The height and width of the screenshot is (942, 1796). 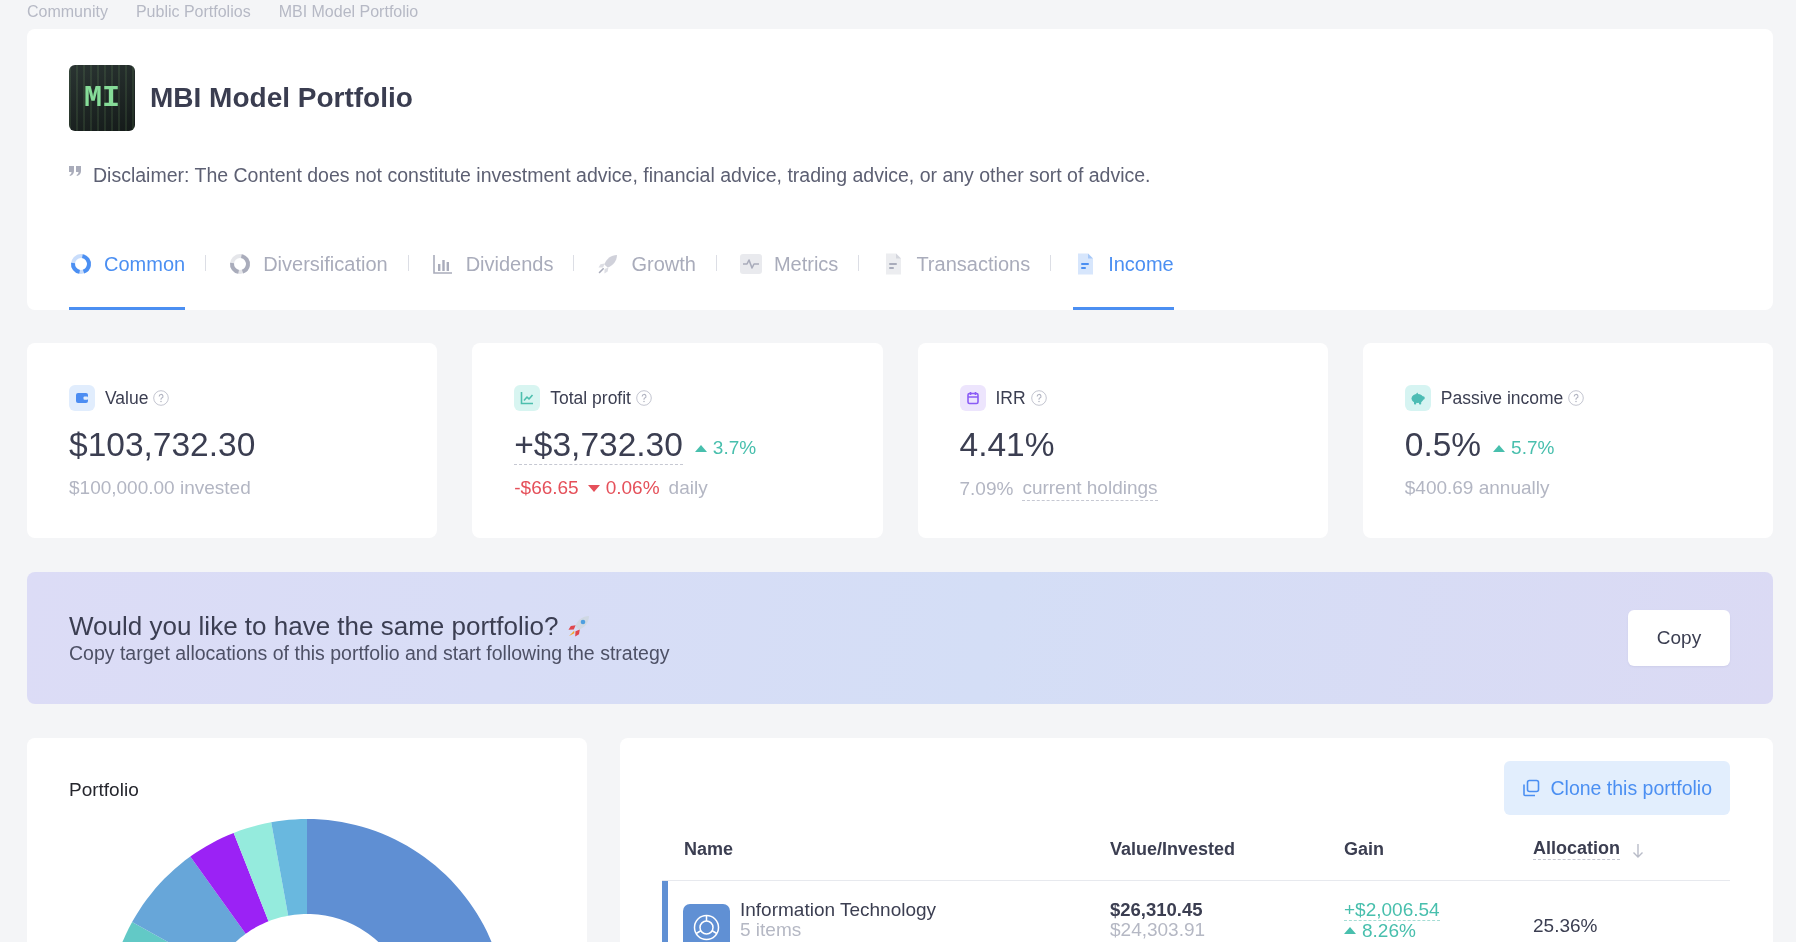 What do you see at coordinates (308, 275) in the screenshot?
I see `tab: Diversification` at bounding box center [308, 275].